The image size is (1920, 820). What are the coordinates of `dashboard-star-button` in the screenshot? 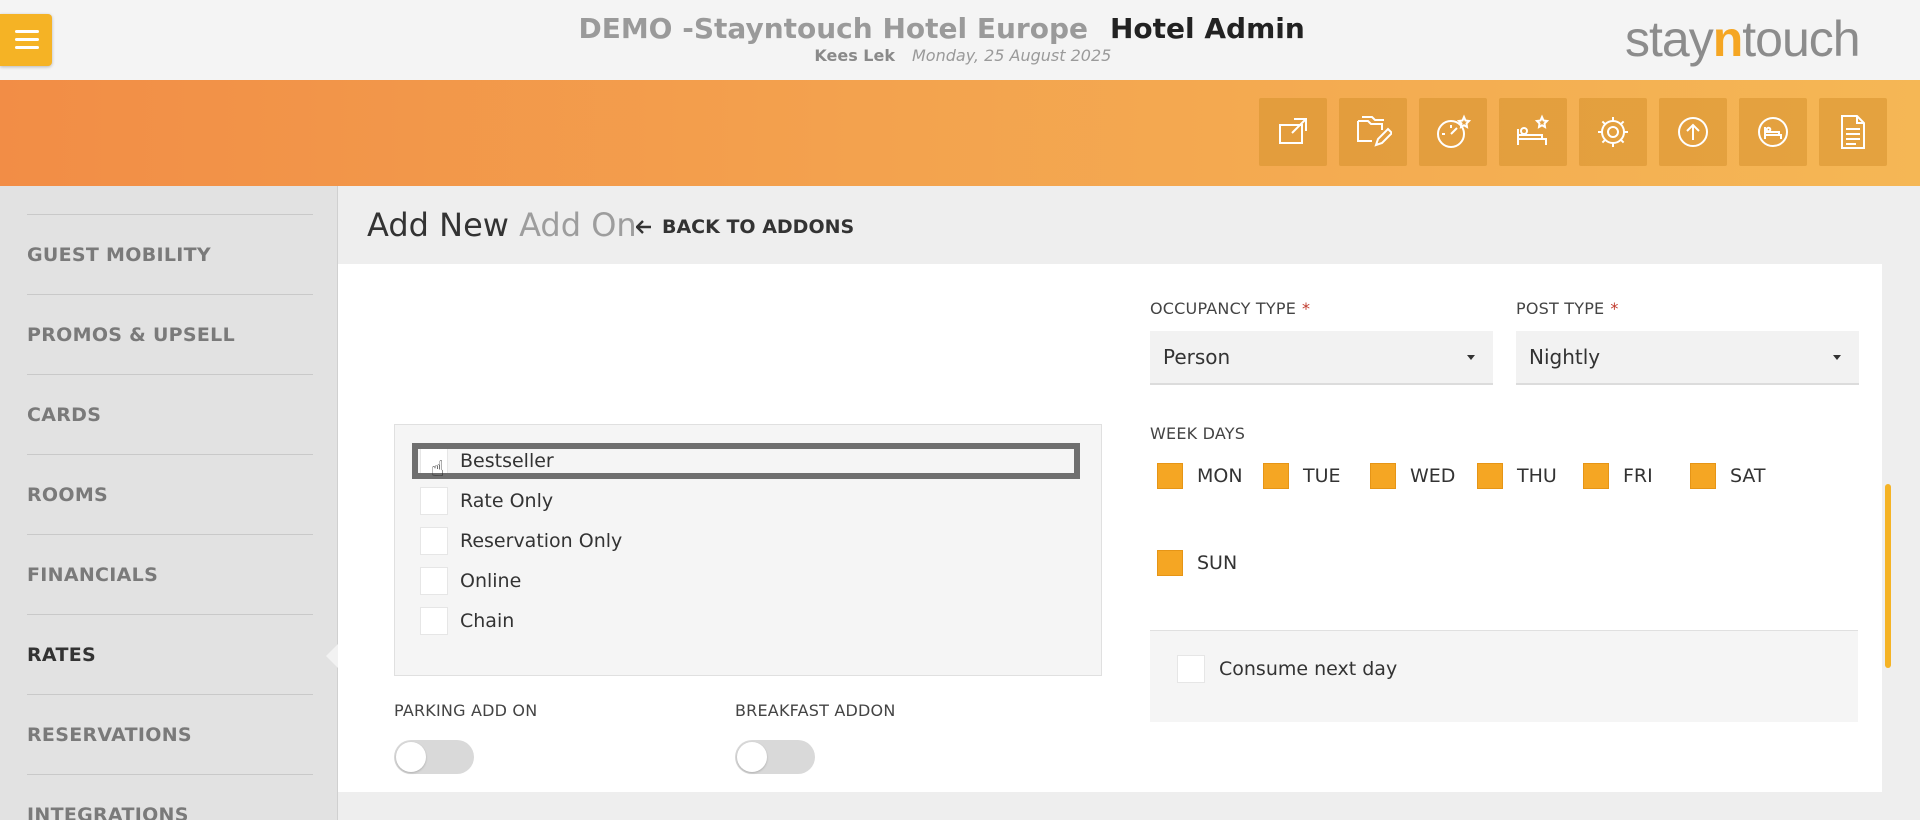 It's located at (1453, 132).